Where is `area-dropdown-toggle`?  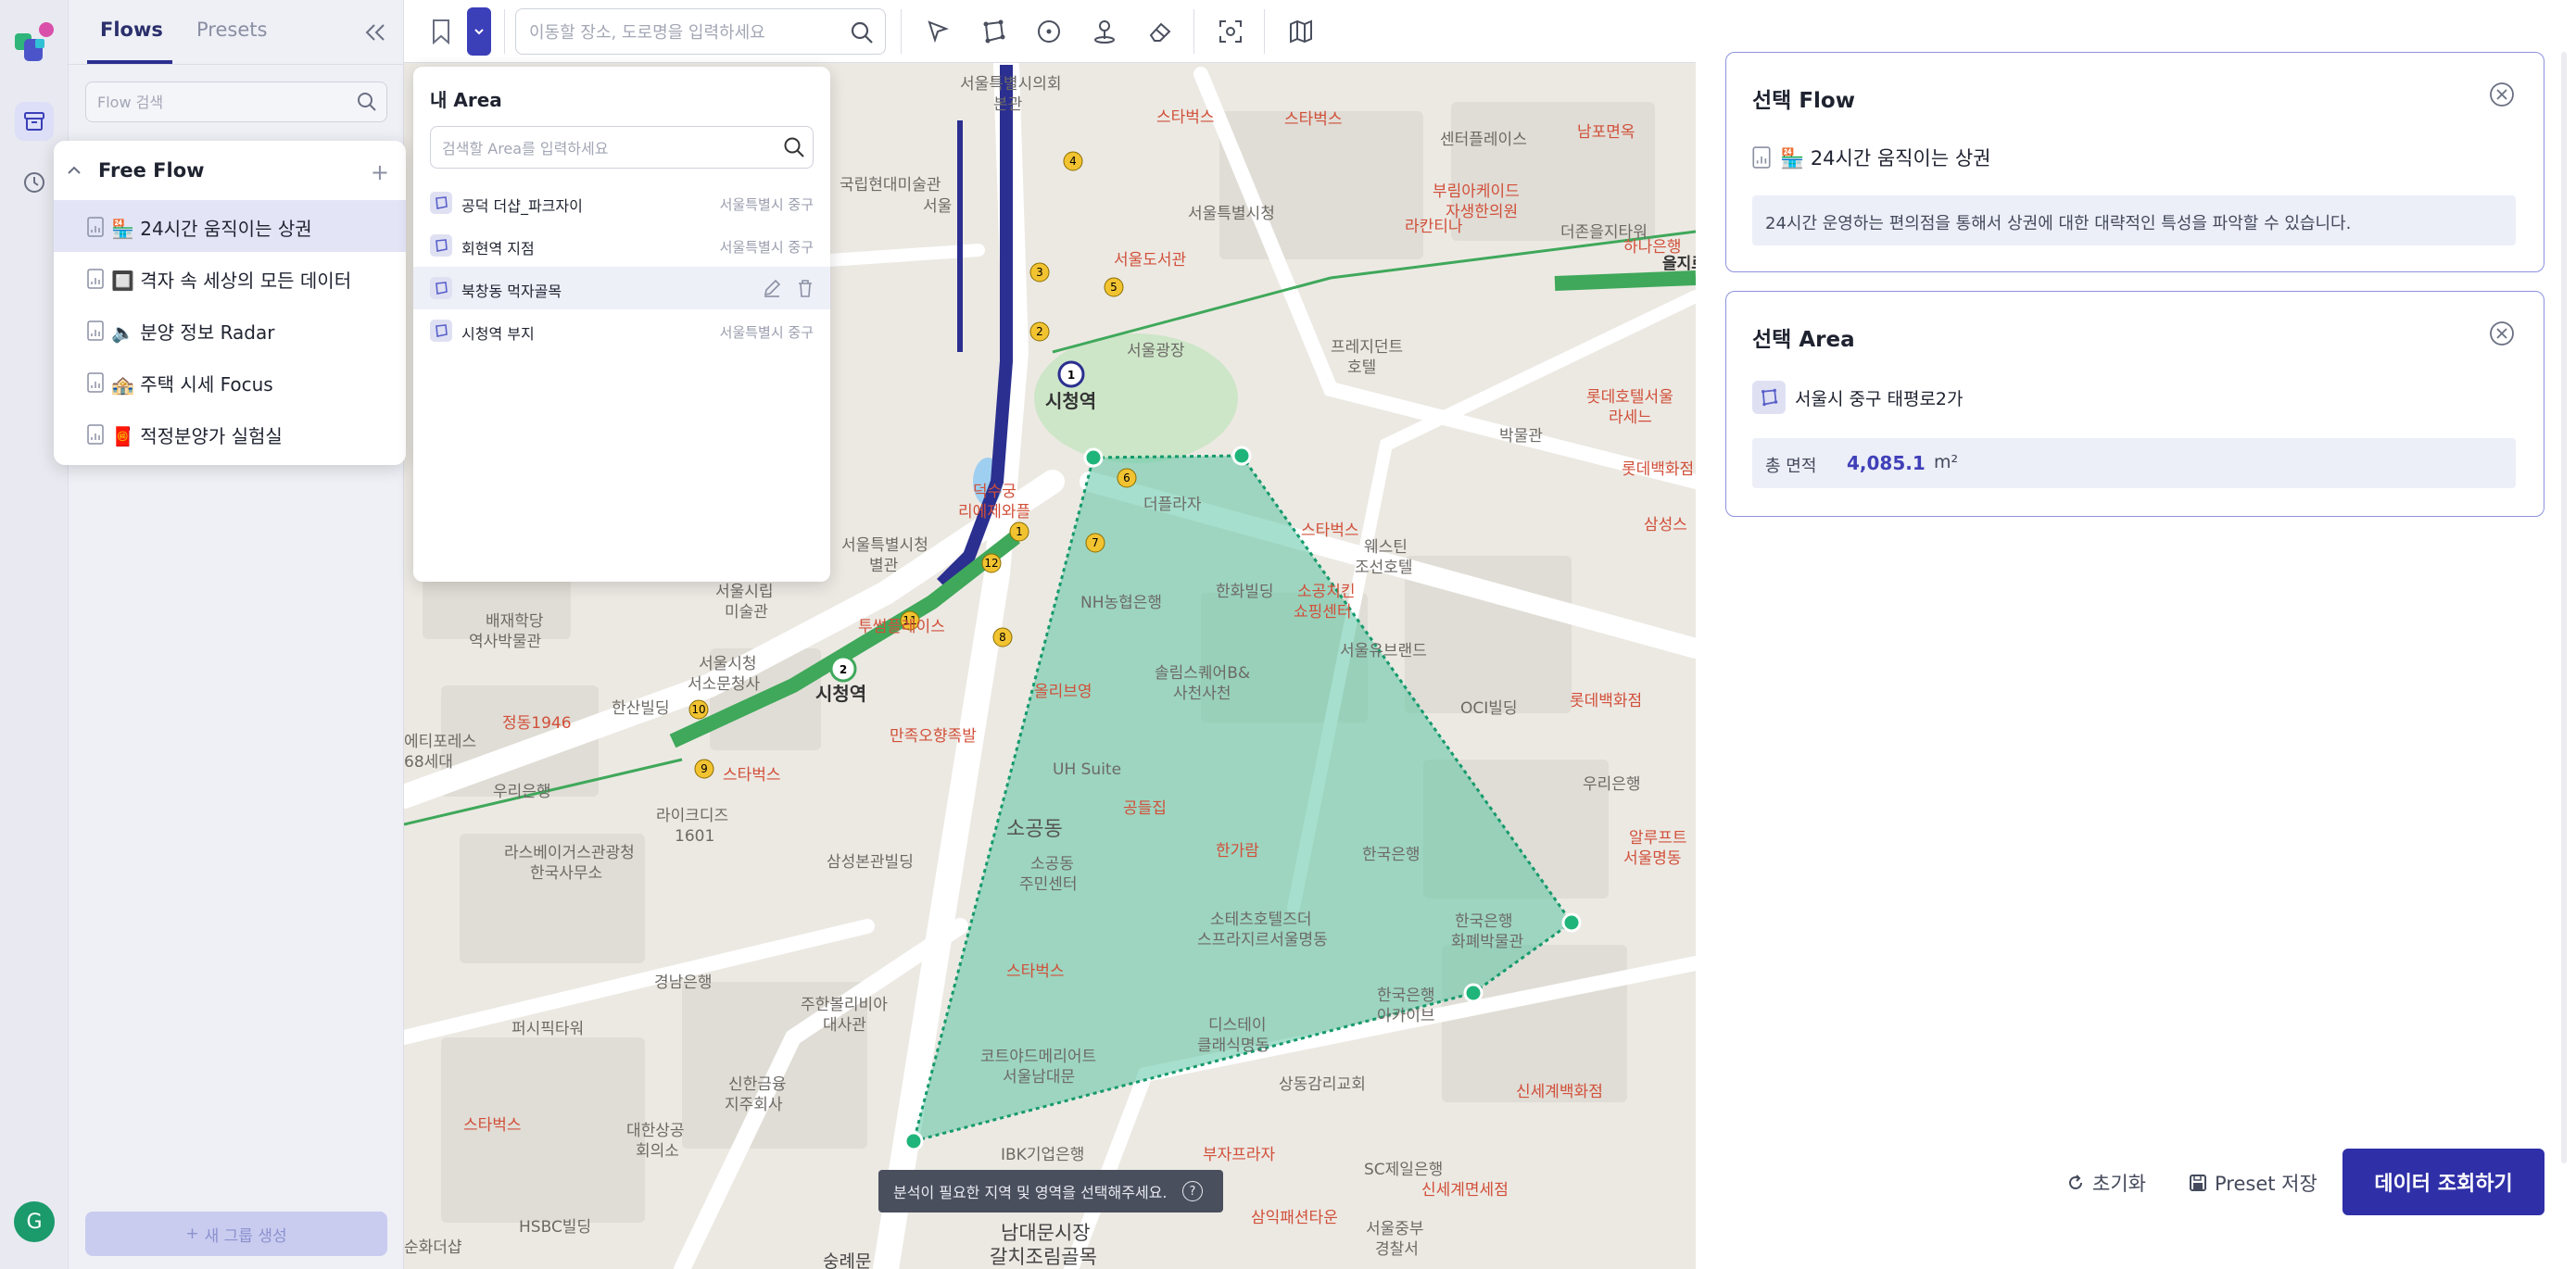 area-dropdown-toggle is located at coordinates (479, 31).